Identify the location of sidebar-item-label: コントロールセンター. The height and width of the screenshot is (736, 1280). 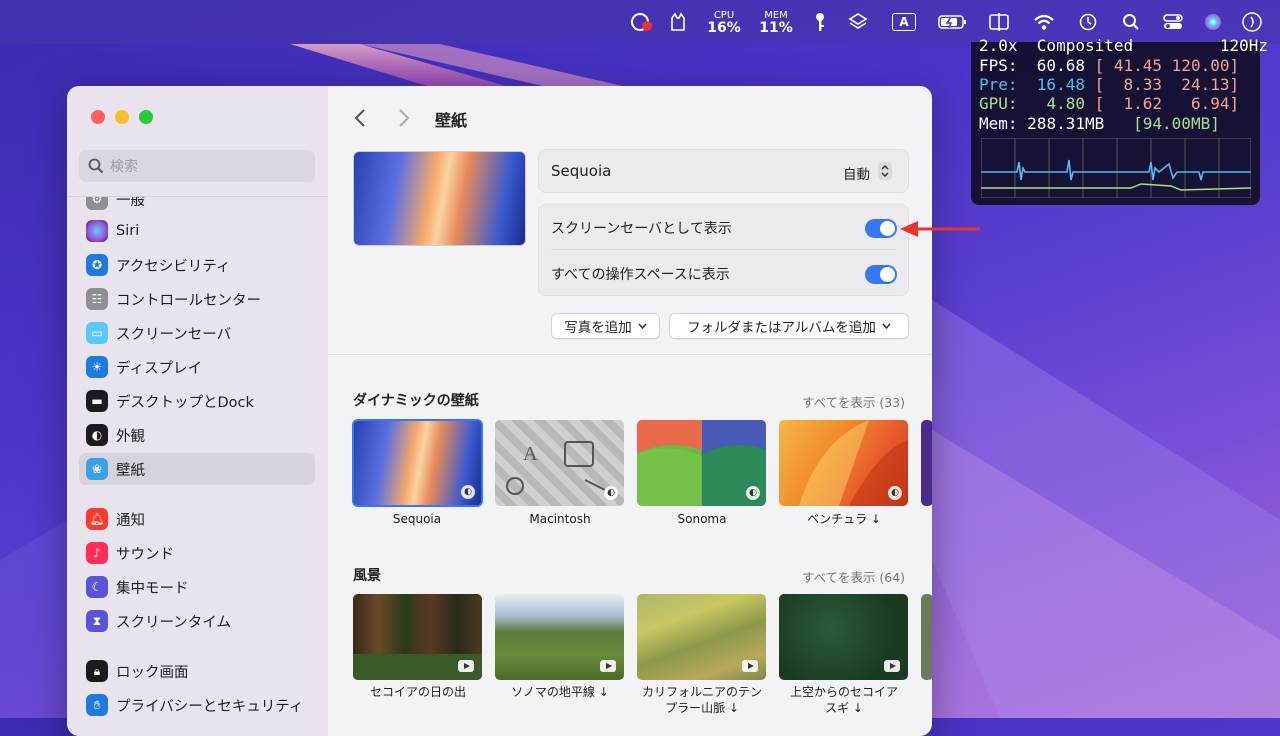
(188, 300).